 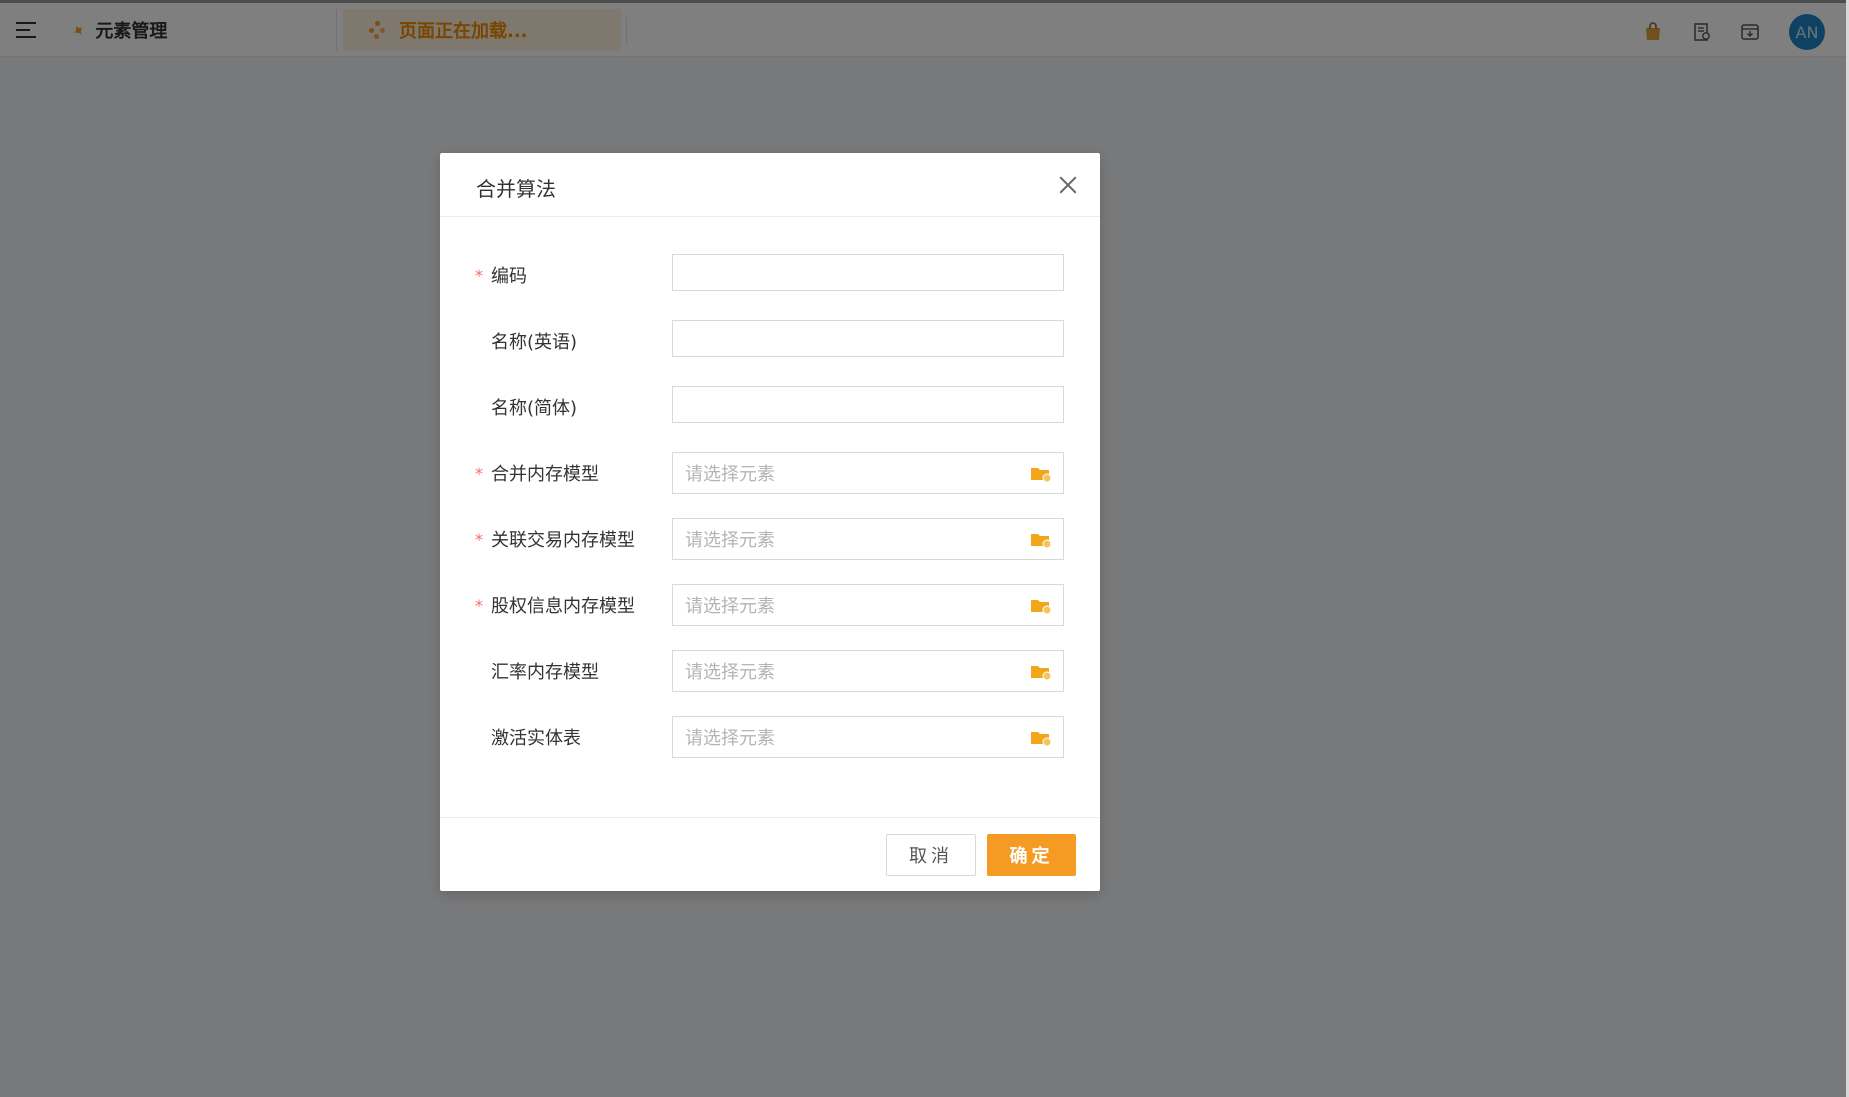 What do you see at coordinates (545, 474) in the screenshot?
I see `field-label: 合并内存模型` at bounding box center [545, 474].